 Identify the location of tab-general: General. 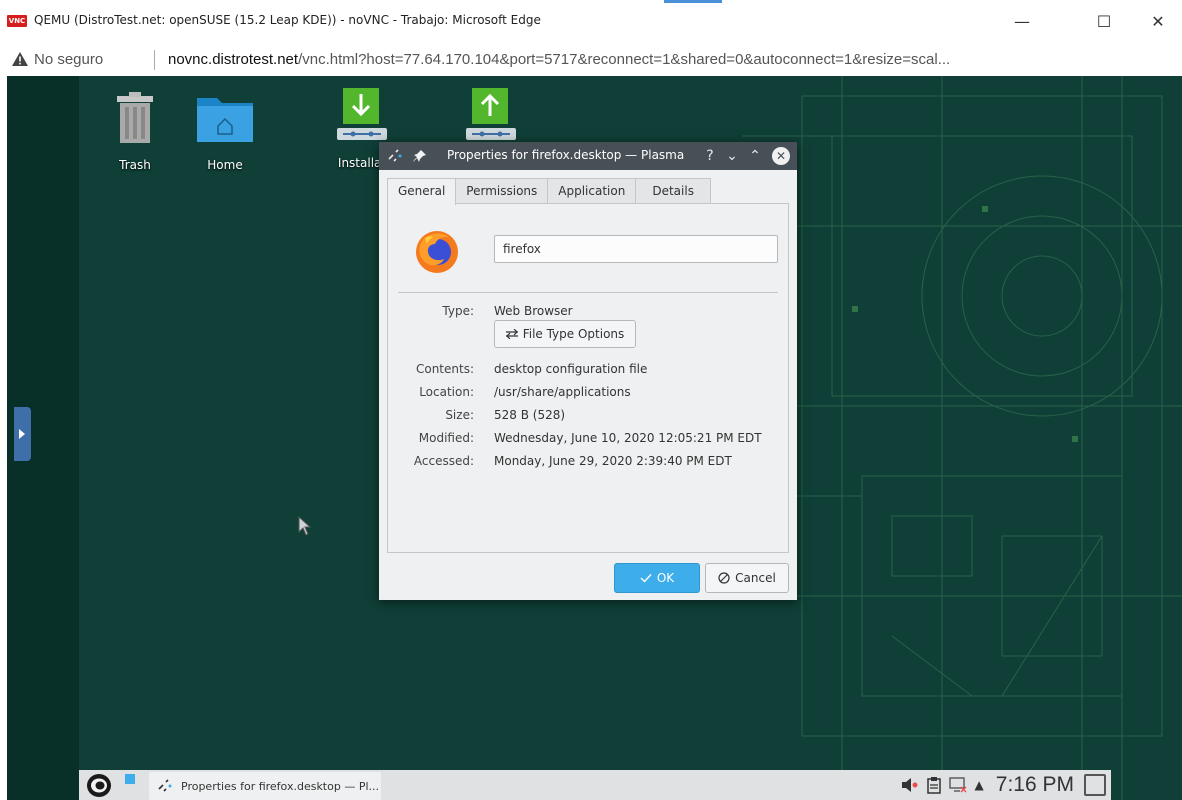
(422, 191).